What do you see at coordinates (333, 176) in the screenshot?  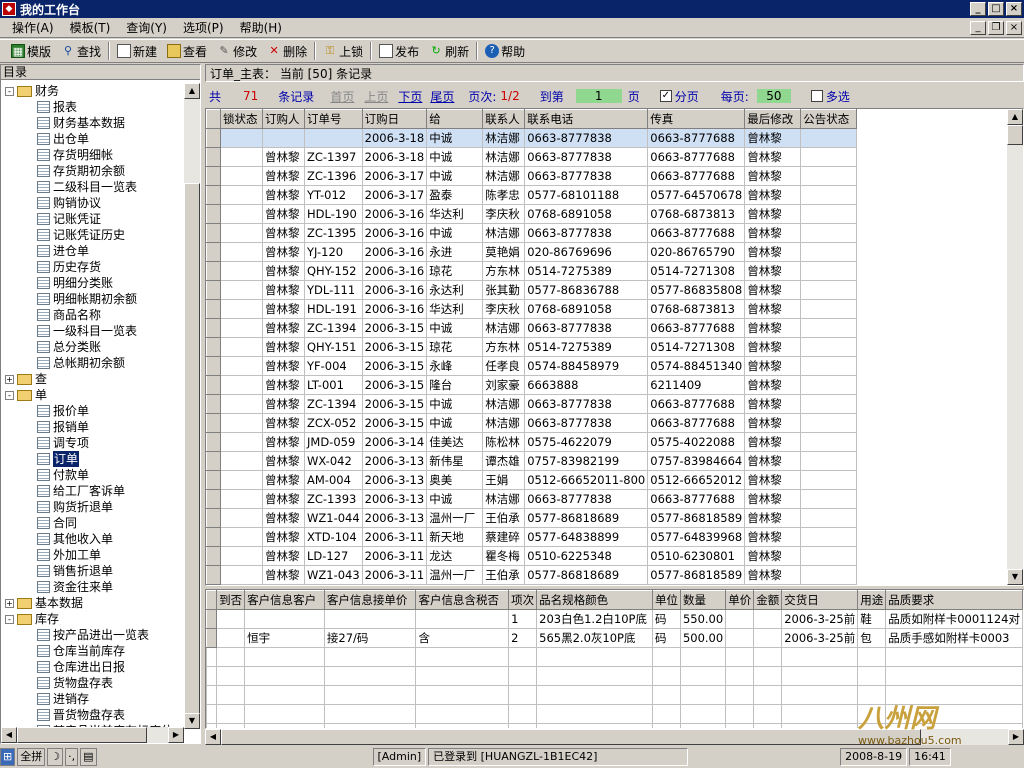 I see `table-cell: ZC-1396` at bounding box center [333, 176].